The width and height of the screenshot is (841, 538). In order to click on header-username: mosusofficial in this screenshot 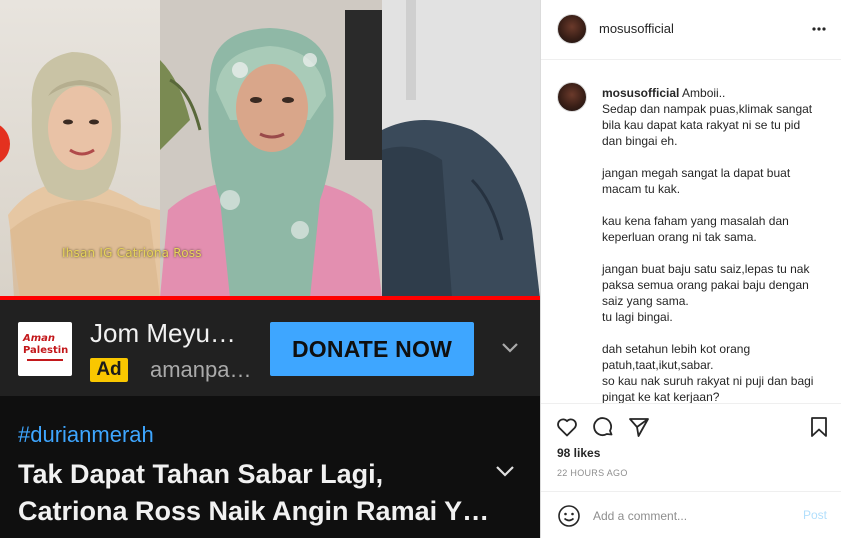, I will do `click(636, 28)`.